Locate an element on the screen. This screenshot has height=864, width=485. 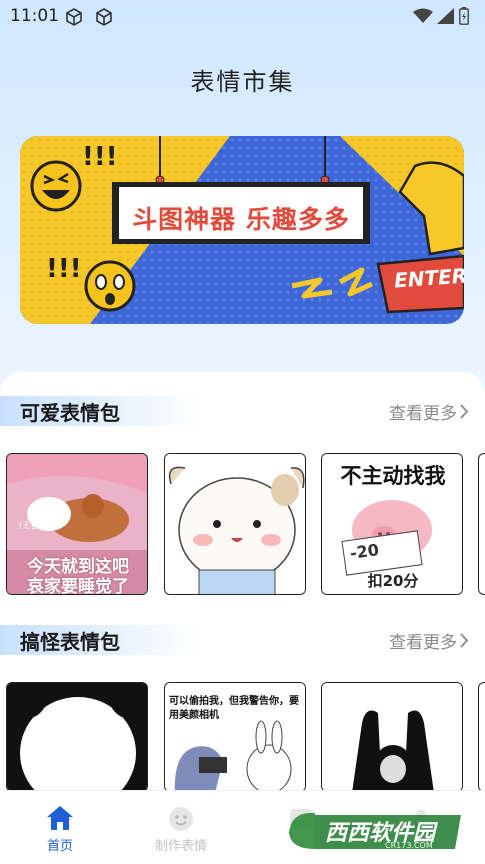
banner-exclaim-top: !!! is located at coordinates (100, 157).